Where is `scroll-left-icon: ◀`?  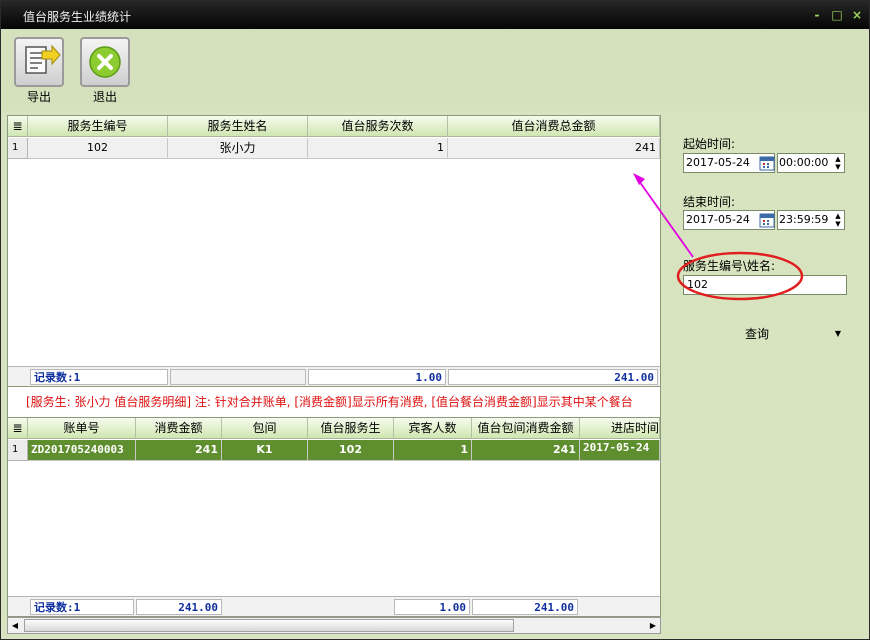 scroll-left-icon: ◀ is located at coordinates (15, 625).